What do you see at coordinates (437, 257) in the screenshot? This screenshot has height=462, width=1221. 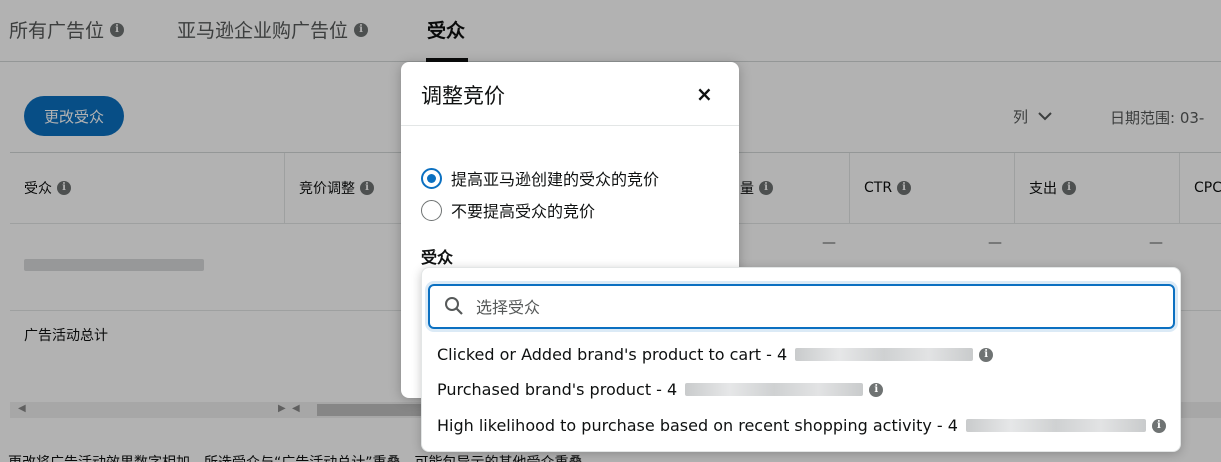 I see `audience-field-label: 受众` at bounding box center [437, 257].